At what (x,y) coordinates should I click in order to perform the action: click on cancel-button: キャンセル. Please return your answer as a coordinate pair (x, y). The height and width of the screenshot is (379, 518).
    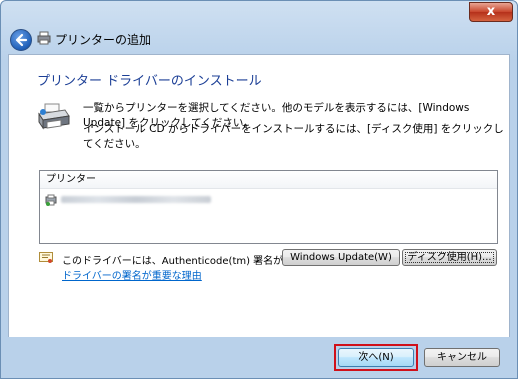
    Looking at the image, I should click on (462, 357).